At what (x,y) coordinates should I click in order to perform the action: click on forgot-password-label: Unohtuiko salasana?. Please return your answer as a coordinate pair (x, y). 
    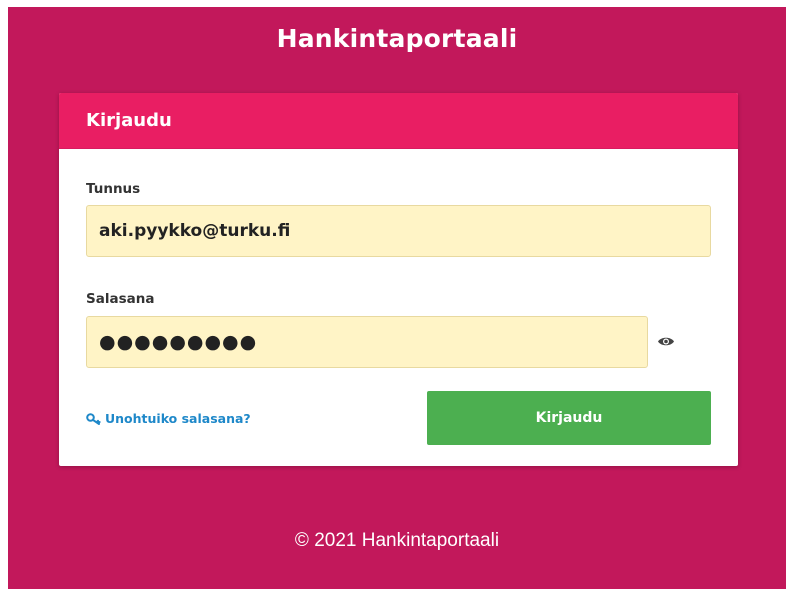
    Looking at the image, I should click on (178, 418).